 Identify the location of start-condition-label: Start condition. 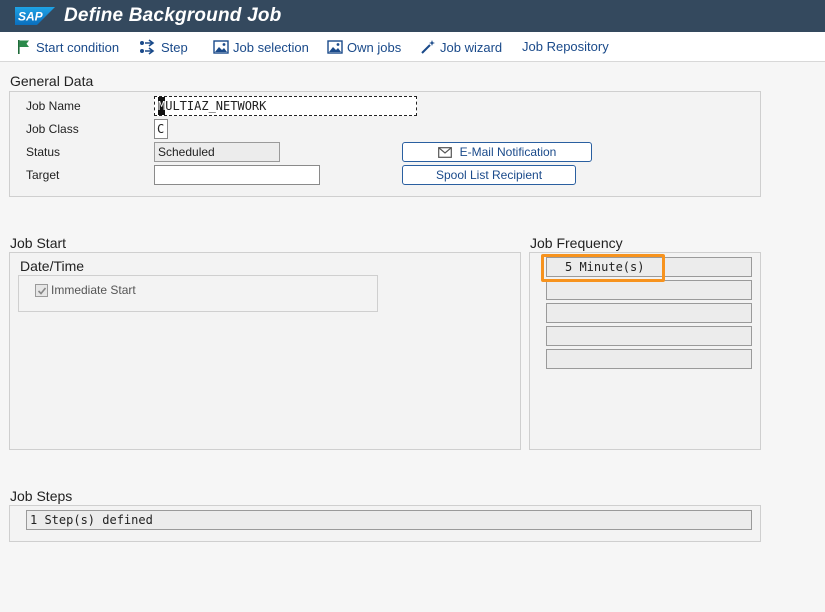
(78, 47).